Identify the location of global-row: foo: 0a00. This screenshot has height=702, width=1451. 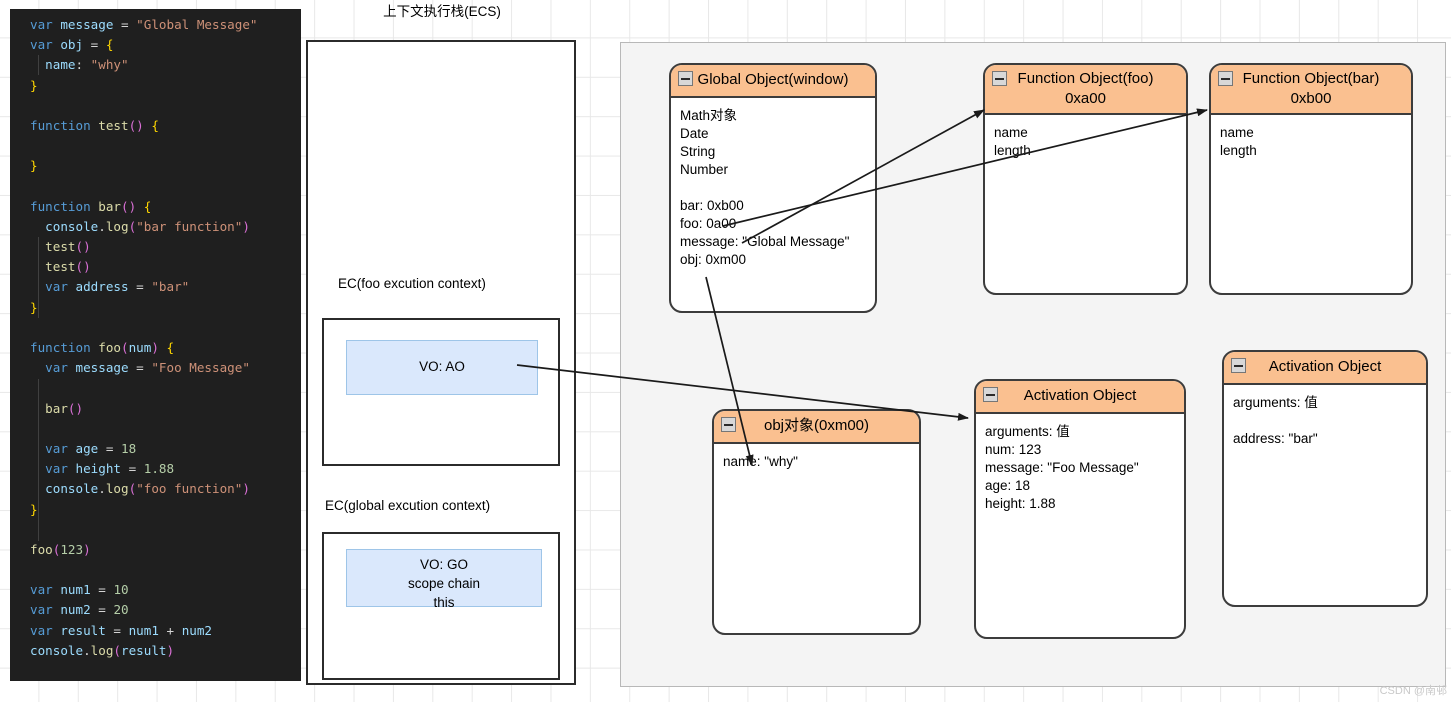
(708, 223).